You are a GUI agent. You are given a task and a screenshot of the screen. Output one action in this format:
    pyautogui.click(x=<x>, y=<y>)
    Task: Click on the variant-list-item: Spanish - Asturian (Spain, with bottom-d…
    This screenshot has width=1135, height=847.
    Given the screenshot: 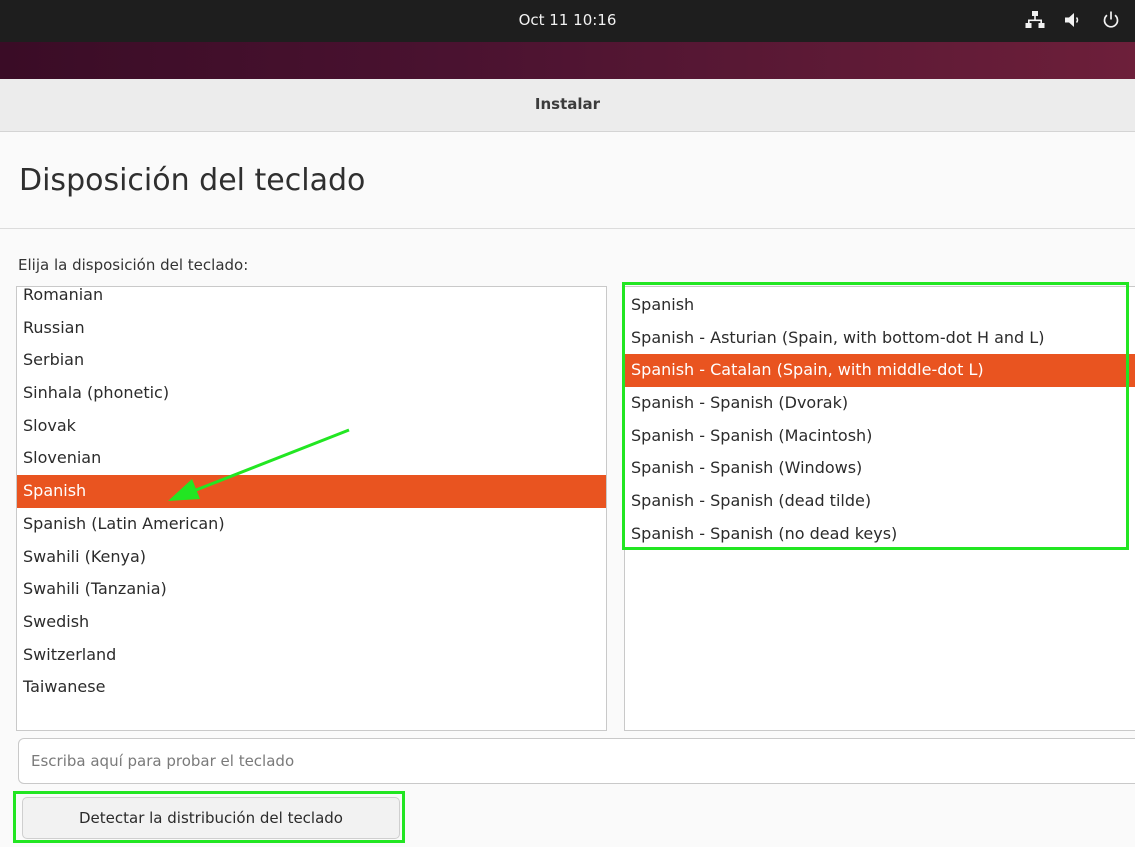 What is the action you would take?
    pyautogui.click(x=880, y=338)
    